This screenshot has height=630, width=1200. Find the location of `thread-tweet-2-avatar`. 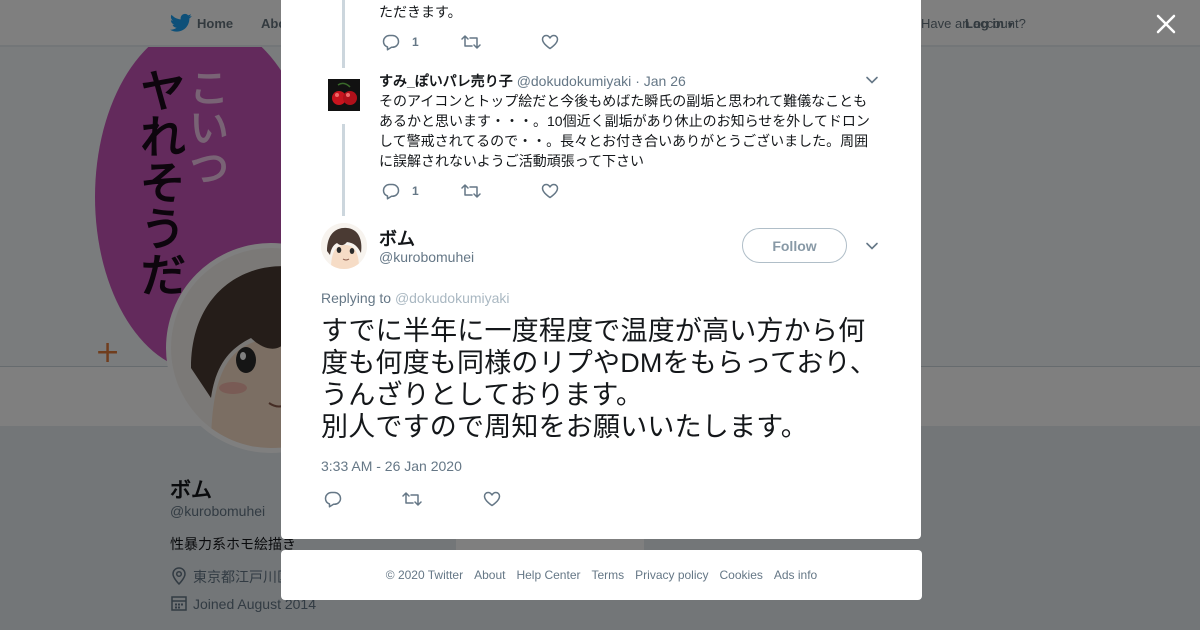

thread-tweet-2-avatar is located at coordinates (344, 95).